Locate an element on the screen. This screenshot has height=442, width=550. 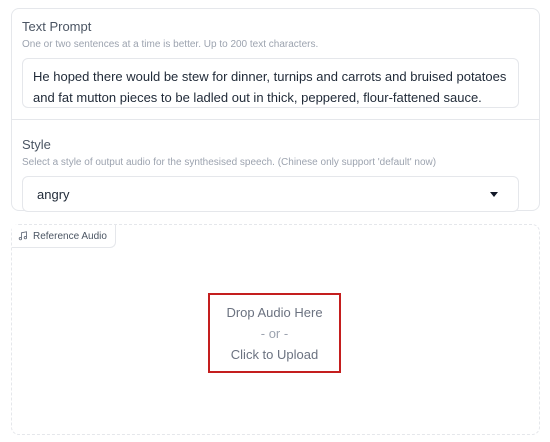
audio-drop-zone: Drop Audio Here - or - Click to Upload is located at coordinates (274, 333).